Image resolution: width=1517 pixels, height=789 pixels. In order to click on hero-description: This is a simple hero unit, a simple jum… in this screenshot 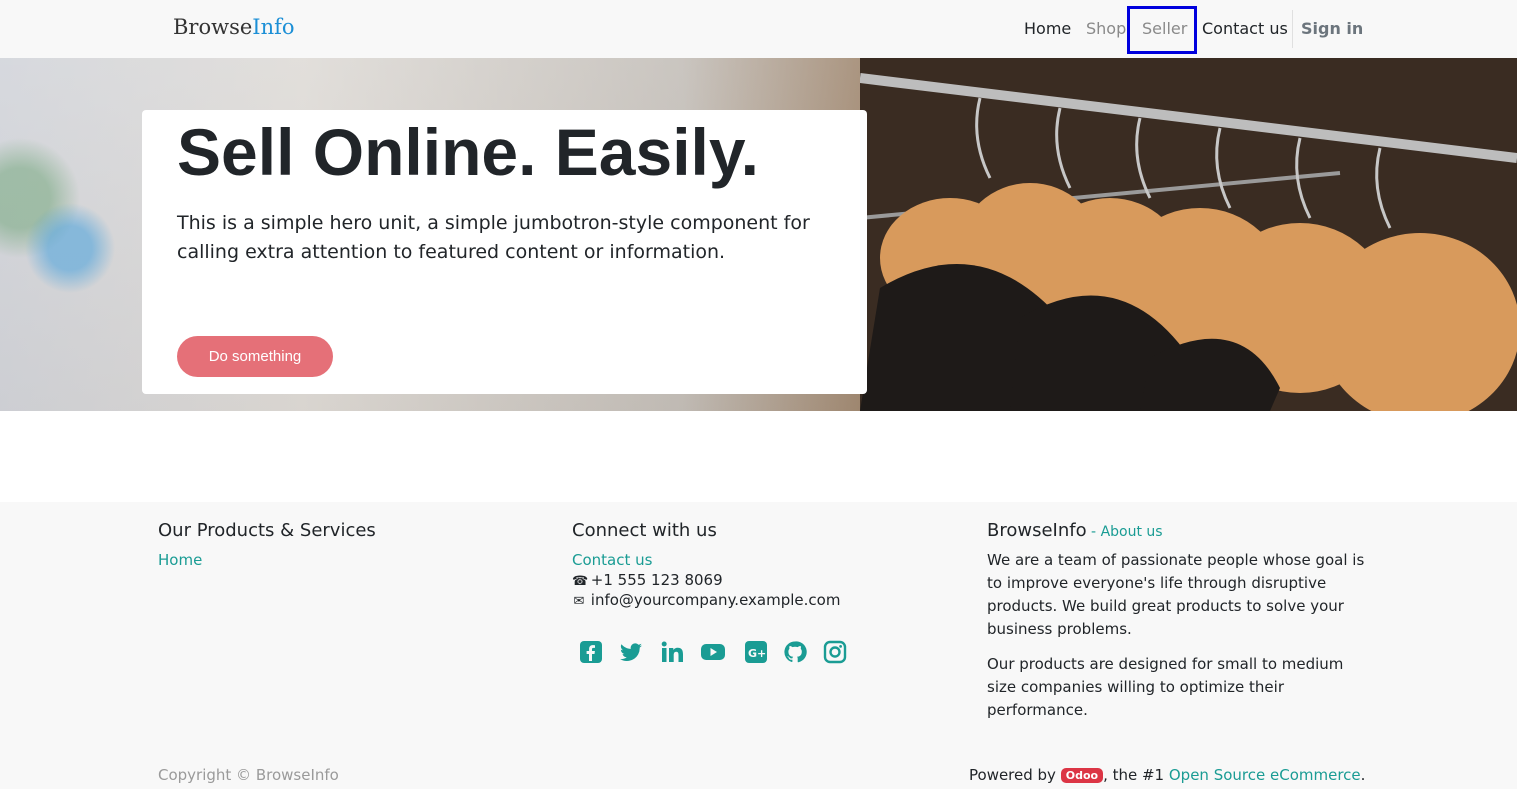, I will do `click(493, 237)`.